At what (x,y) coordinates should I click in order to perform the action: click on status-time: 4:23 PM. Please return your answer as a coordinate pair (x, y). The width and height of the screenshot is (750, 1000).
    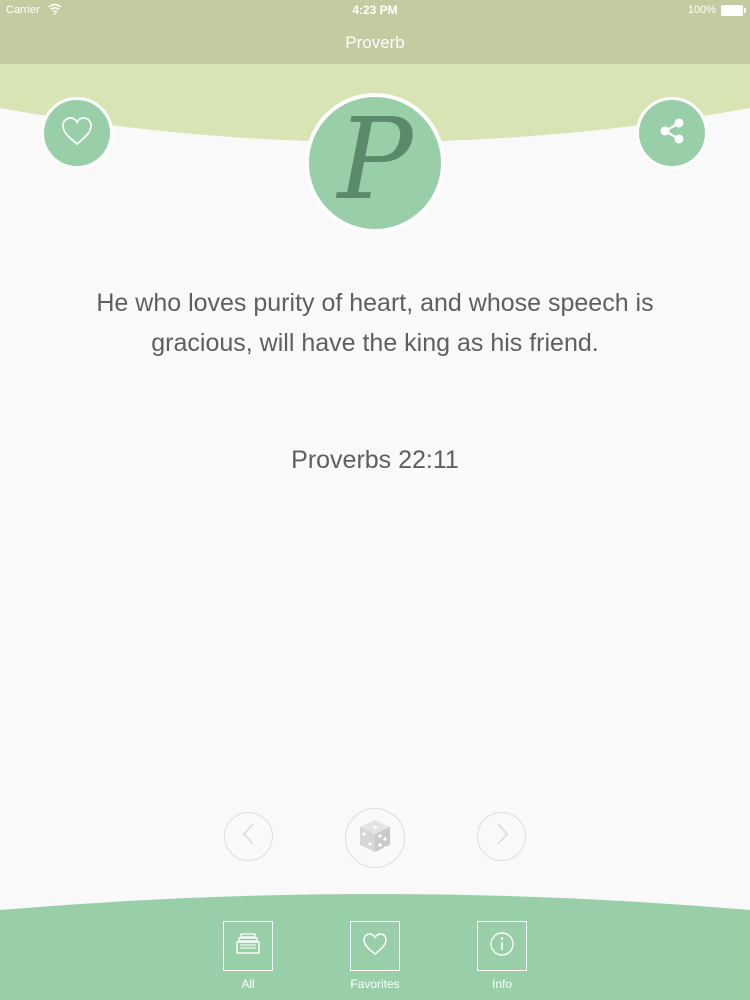
    Looking at the image, I should click on (375, 10).